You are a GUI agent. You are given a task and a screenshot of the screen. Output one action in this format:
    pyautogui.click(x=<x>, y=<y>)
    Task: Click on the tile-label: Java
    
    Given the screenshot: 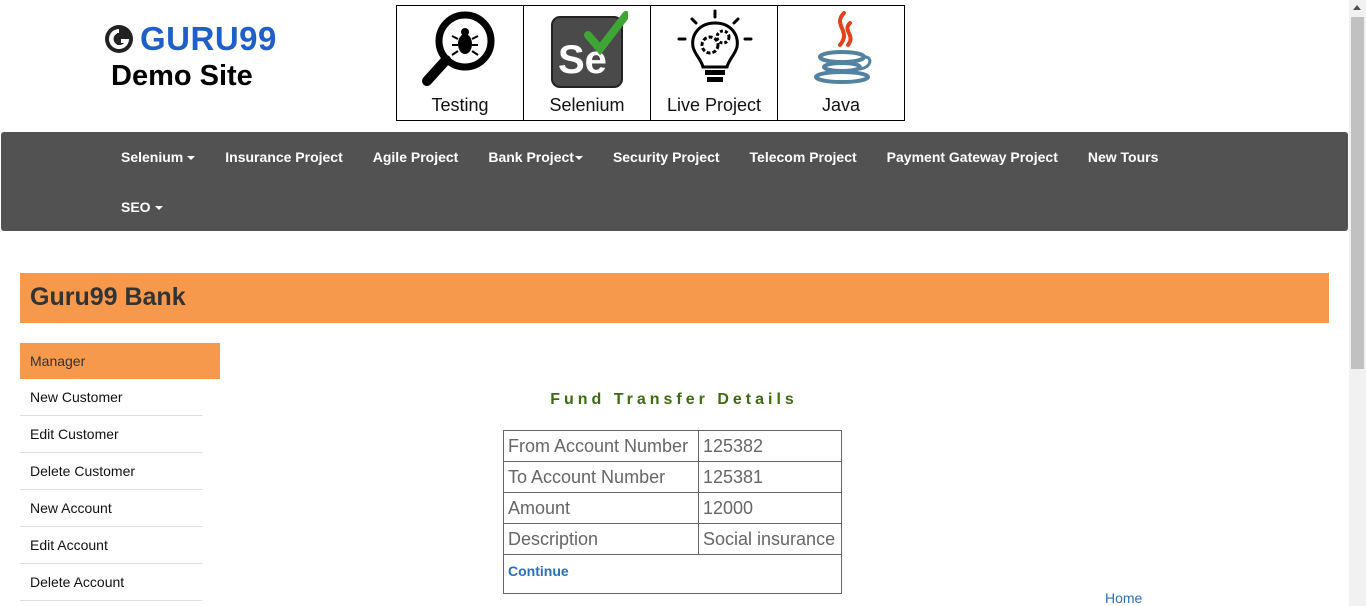 What is the action you would take?
    pyautogui.click(x=841, y=105)
    